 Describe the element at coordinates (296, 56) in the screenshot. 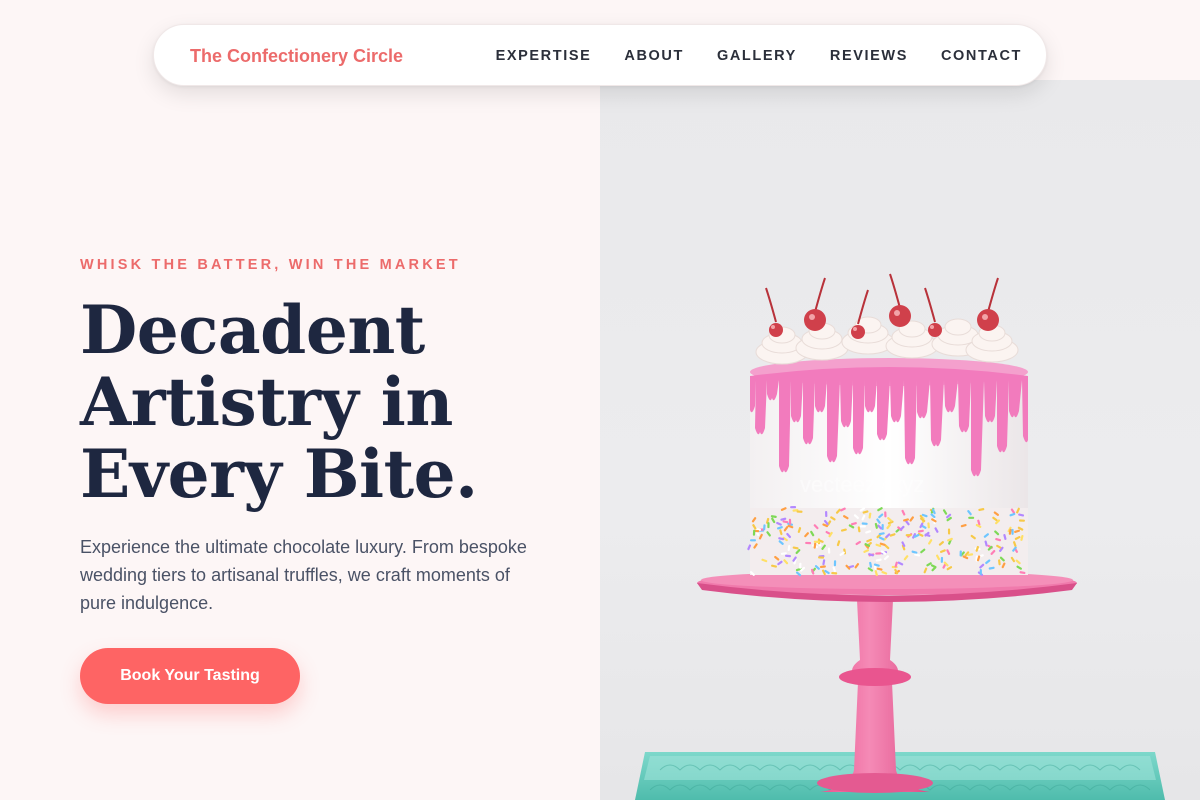

I see `brand-logo-link: The Confectionery Circle` at that location.